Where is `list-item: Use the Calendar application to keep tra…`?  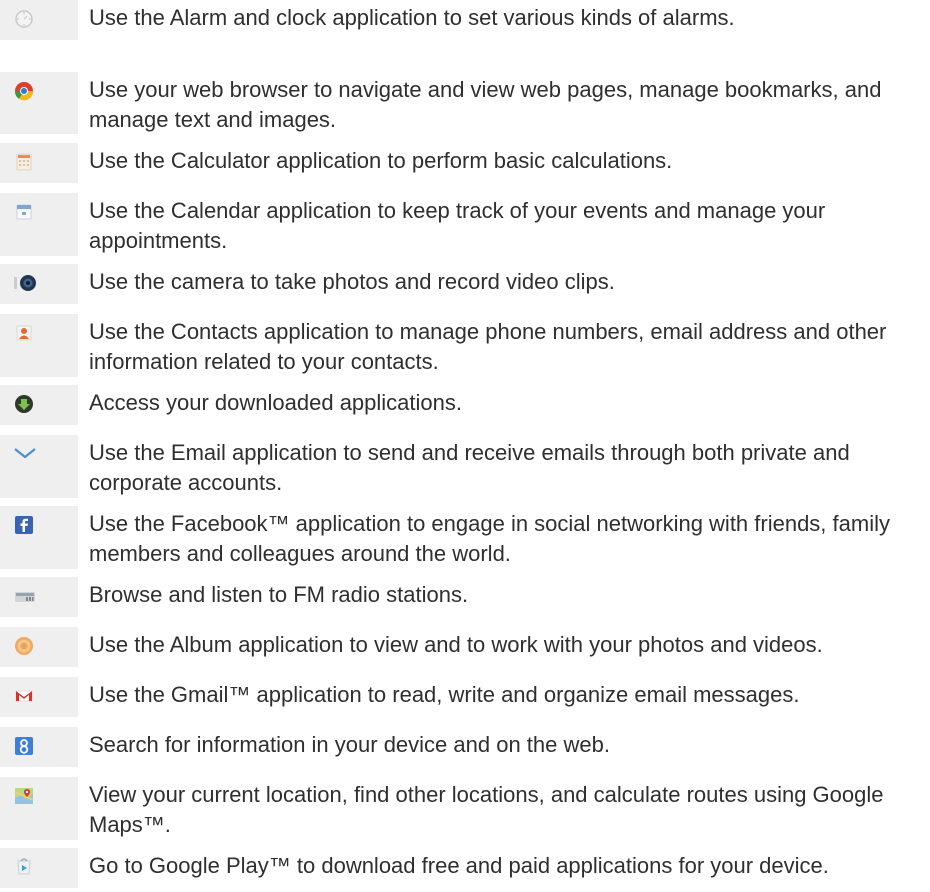
list-item: Use the Calendar application to keep tra… is located at coordinates (465, 224).